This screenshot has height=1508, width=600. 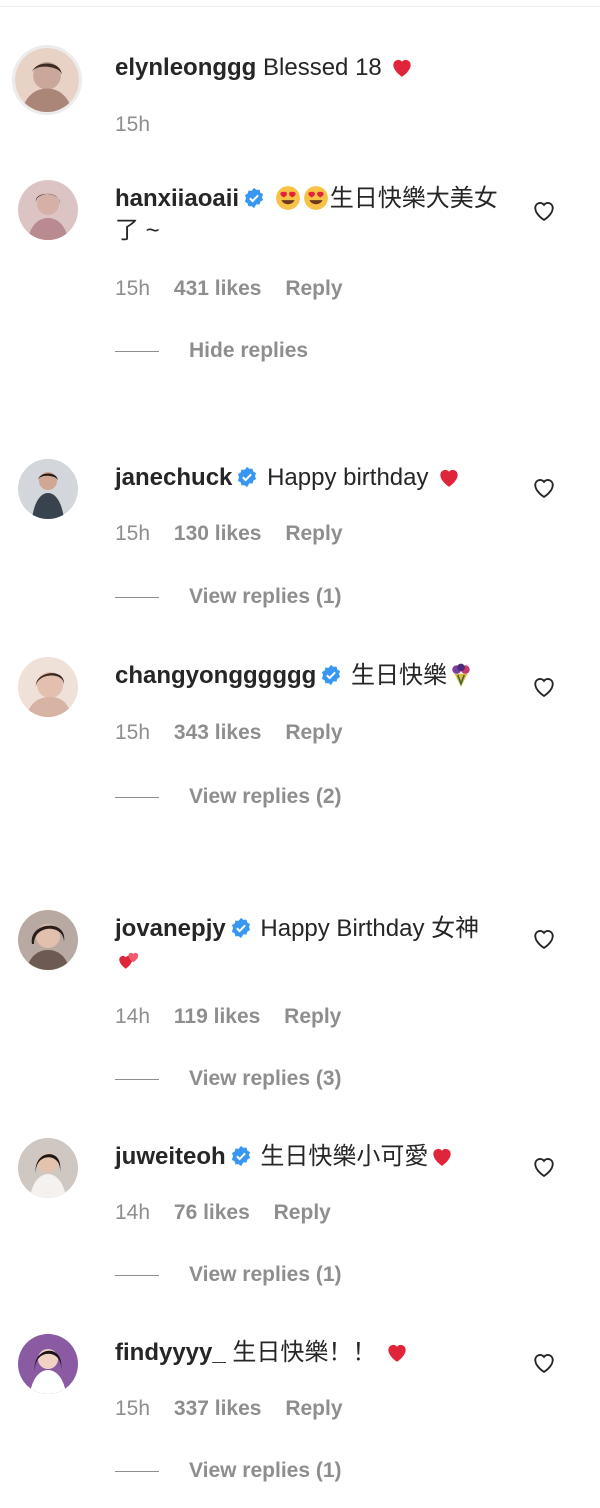 I want to click on comment-meta: 15h 130 likes Reply, so click(x=238, y=534).